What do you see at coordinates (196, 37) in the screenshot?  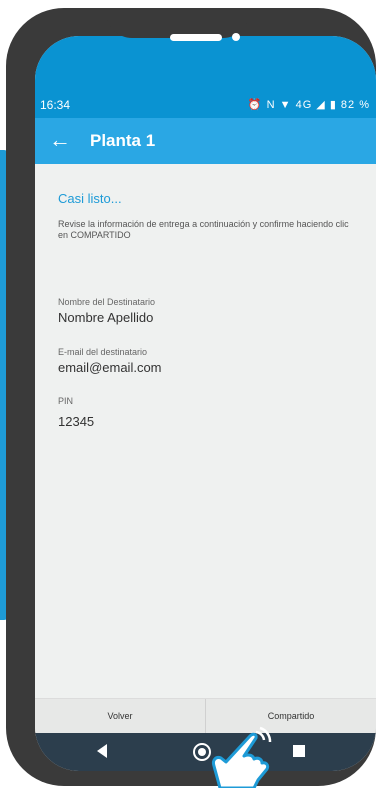 I see `speaker-icon` at bounding box center [196, 37].